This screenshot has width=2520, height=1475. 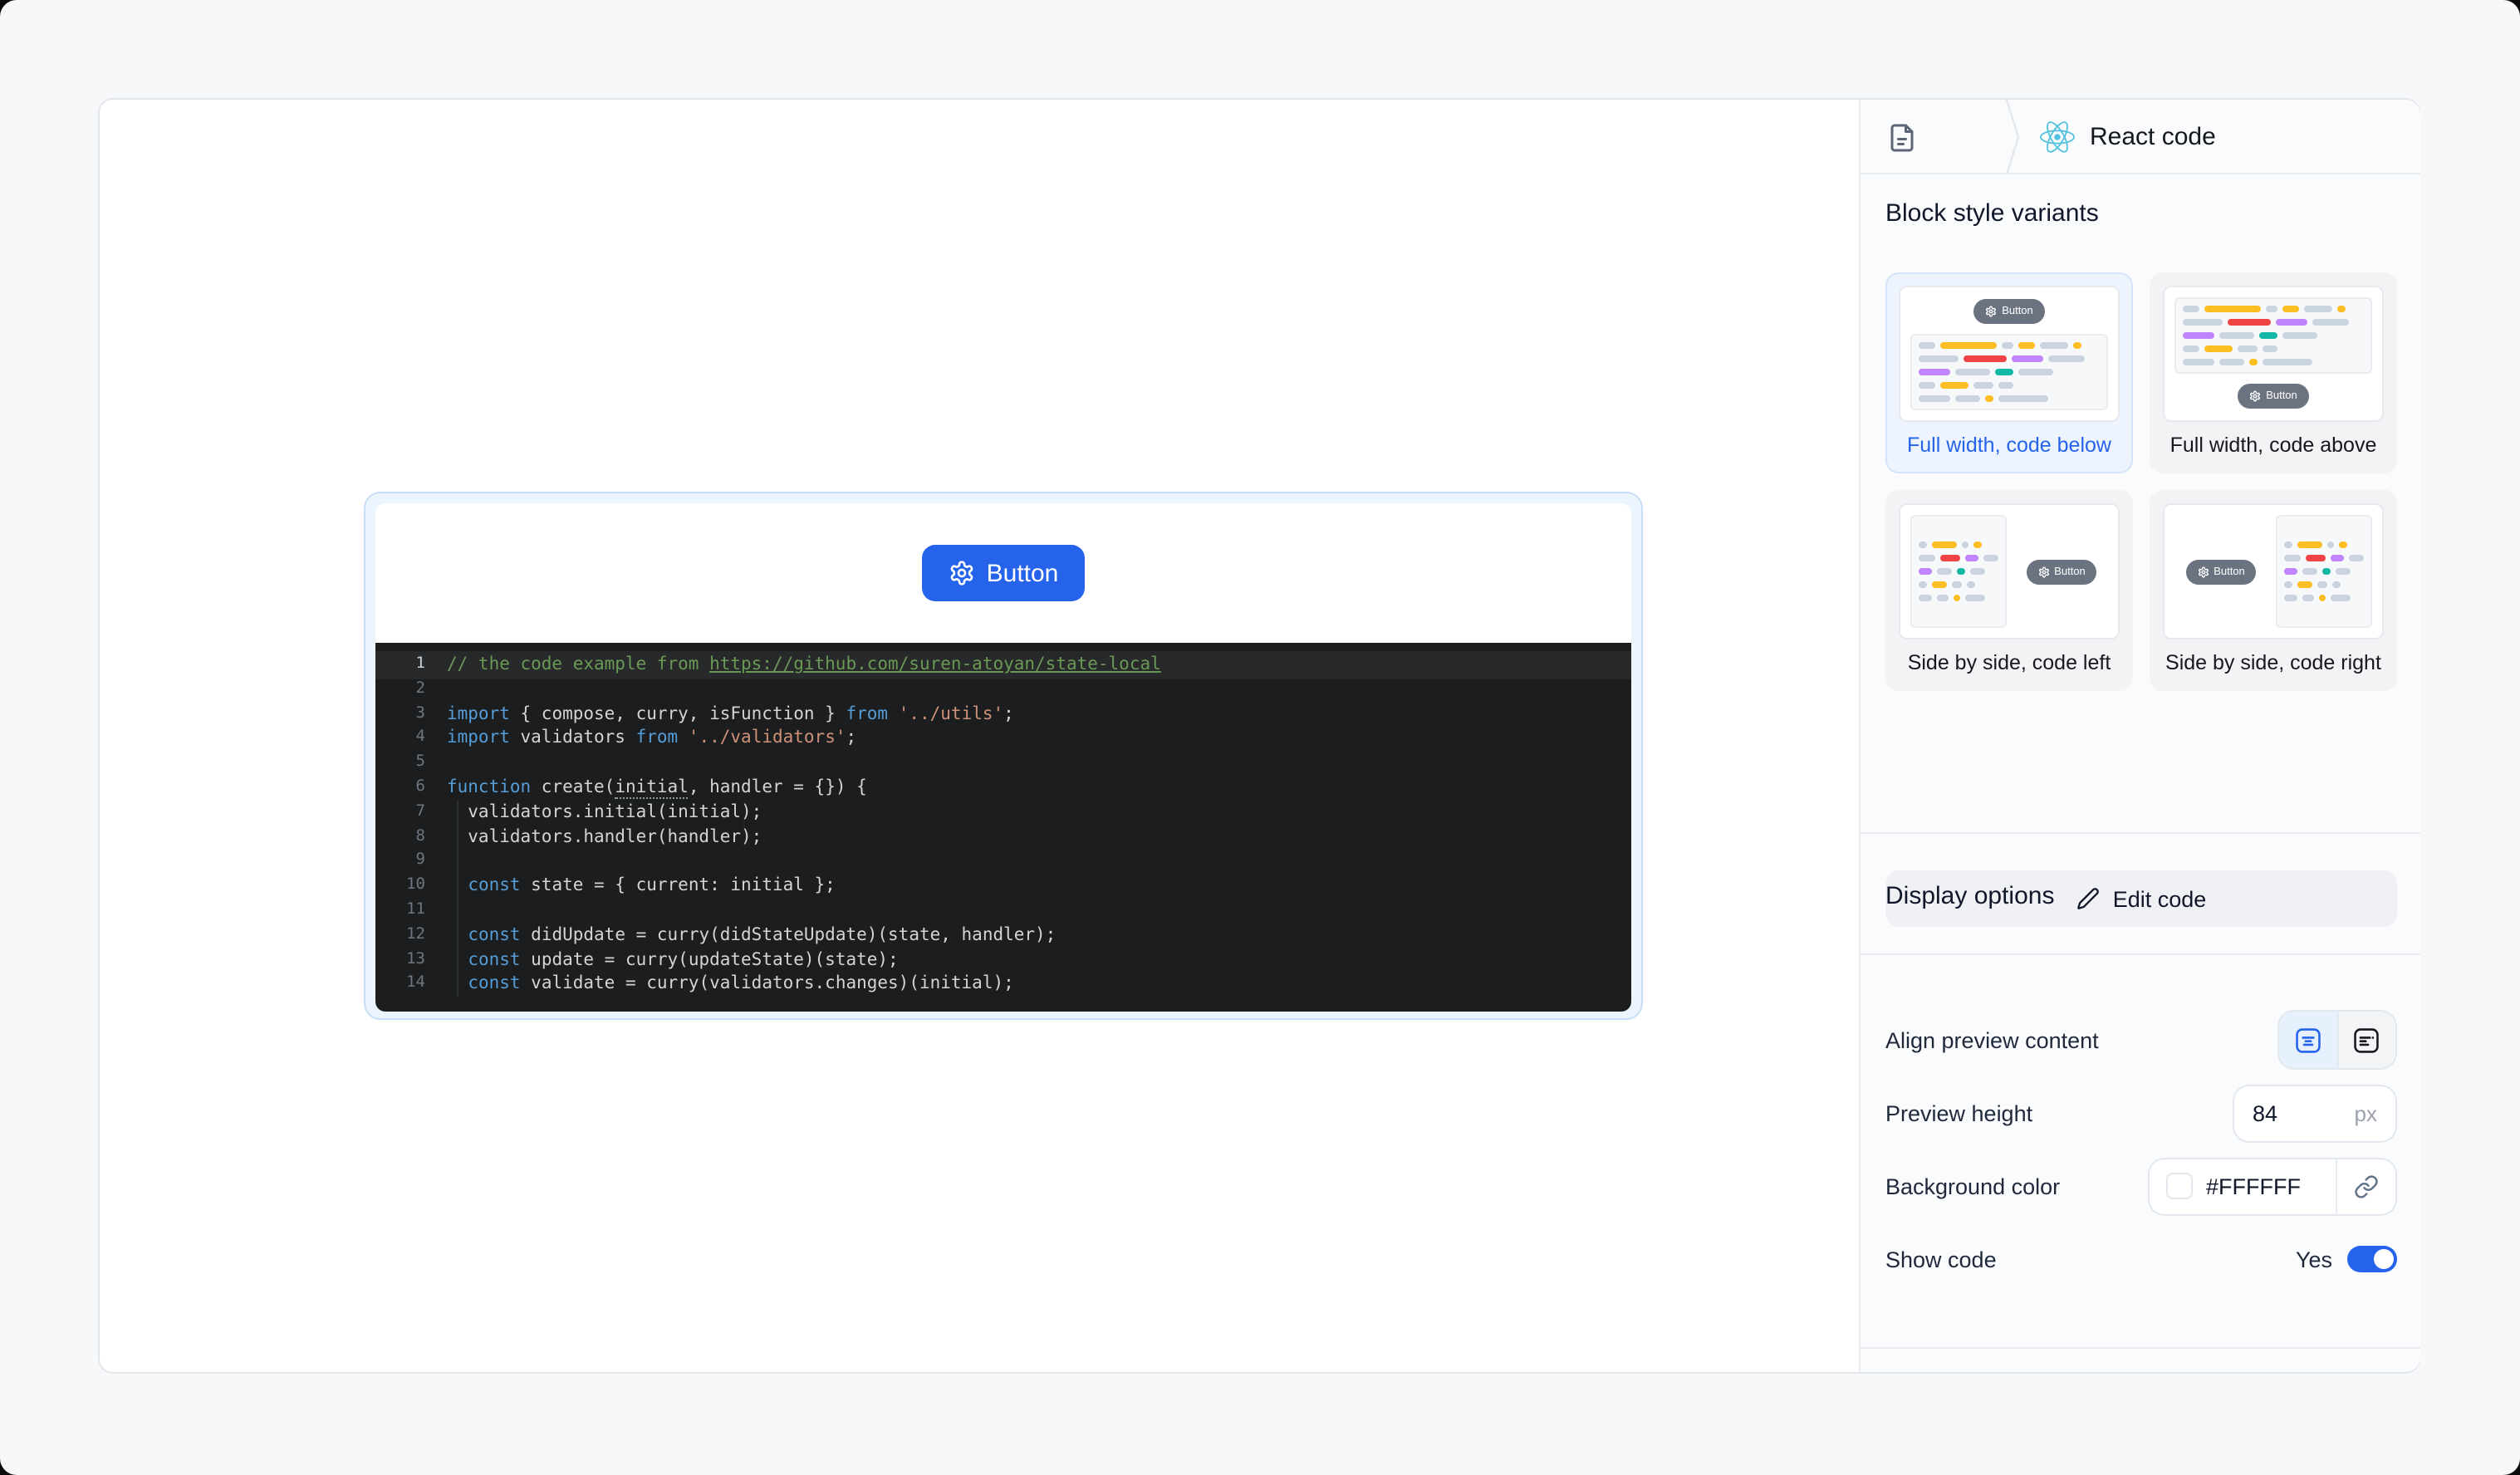 I want to click on align-preview-label: Align preview content, so click(x=1992, y=1039).